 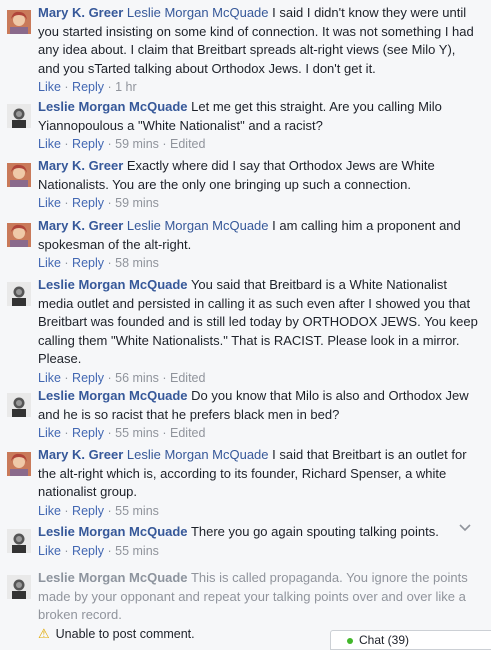 What do you see at coordinates (137, 378) in the screenshot?
I see `comment-timestamp: 56 mins` at bounding box center [137, 378].